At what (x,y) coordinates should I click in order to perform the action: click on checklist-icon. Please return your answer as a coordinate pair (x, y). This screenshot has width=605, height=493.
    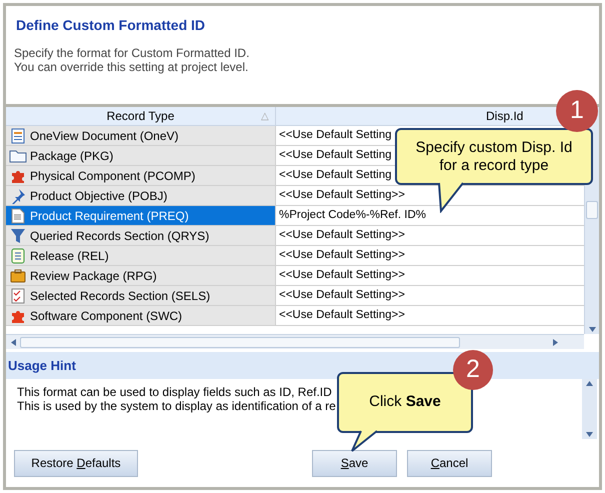
    Looking at the image, I should click on (18, 296).